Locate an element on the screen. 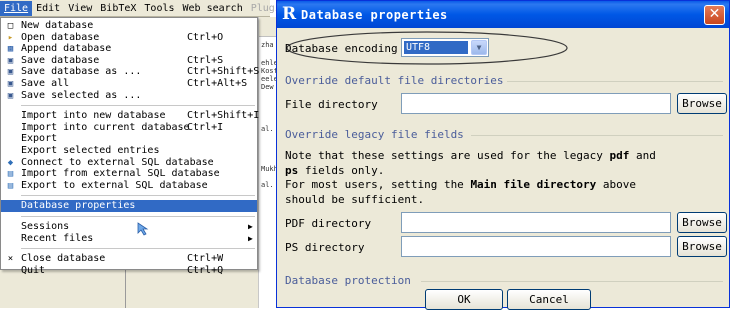 Image resolution: width=730 pixels, height=310 pixels. menu-item-export-sql: ▤ Export to external SQL database is located at coordinates (129, 186).